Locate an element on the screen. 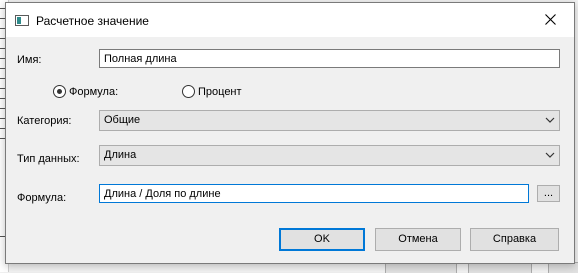 This screenshot has width=578, height=273. name-label: Имя: is located at coordinates (29, 60).